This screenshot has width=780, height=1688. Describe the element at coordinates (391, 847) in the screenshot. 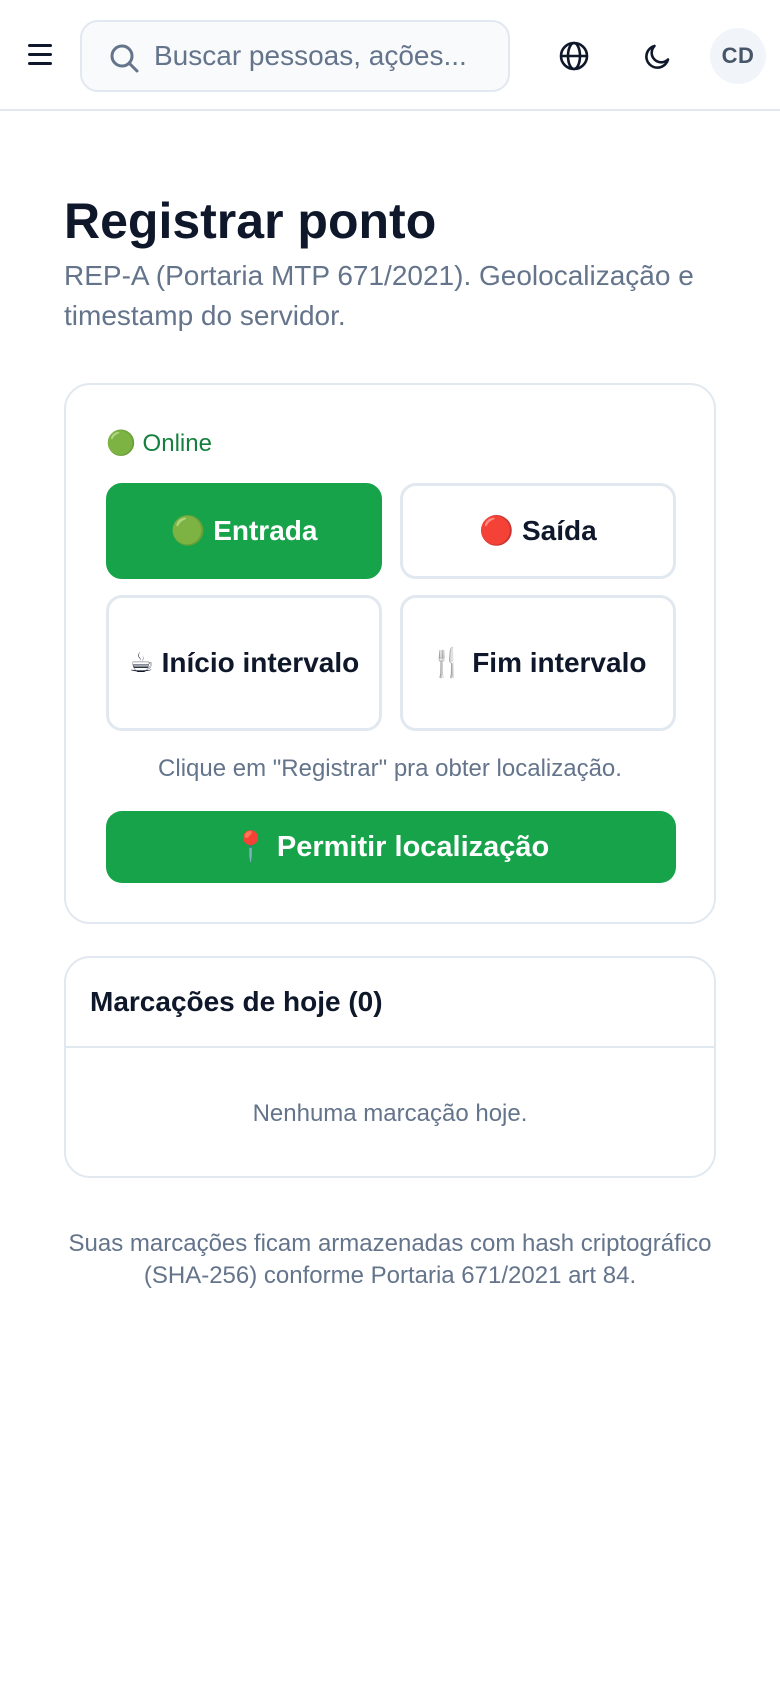

I see `allow-location-button: 📍 Permitir localização` at that location.